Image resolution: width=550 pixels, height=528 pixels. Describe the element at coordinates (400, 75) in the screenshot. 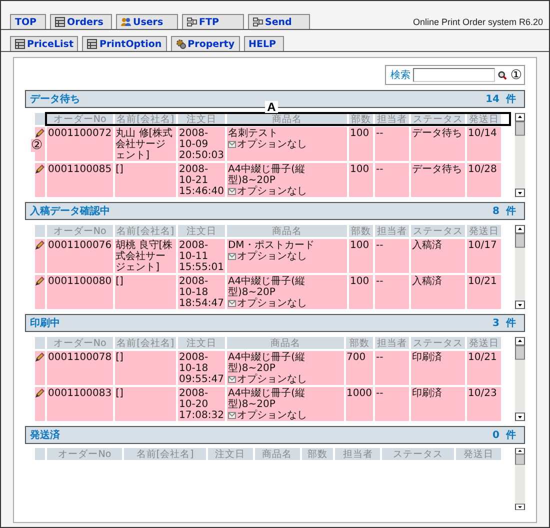

I see `search-label: 検索` at that location.